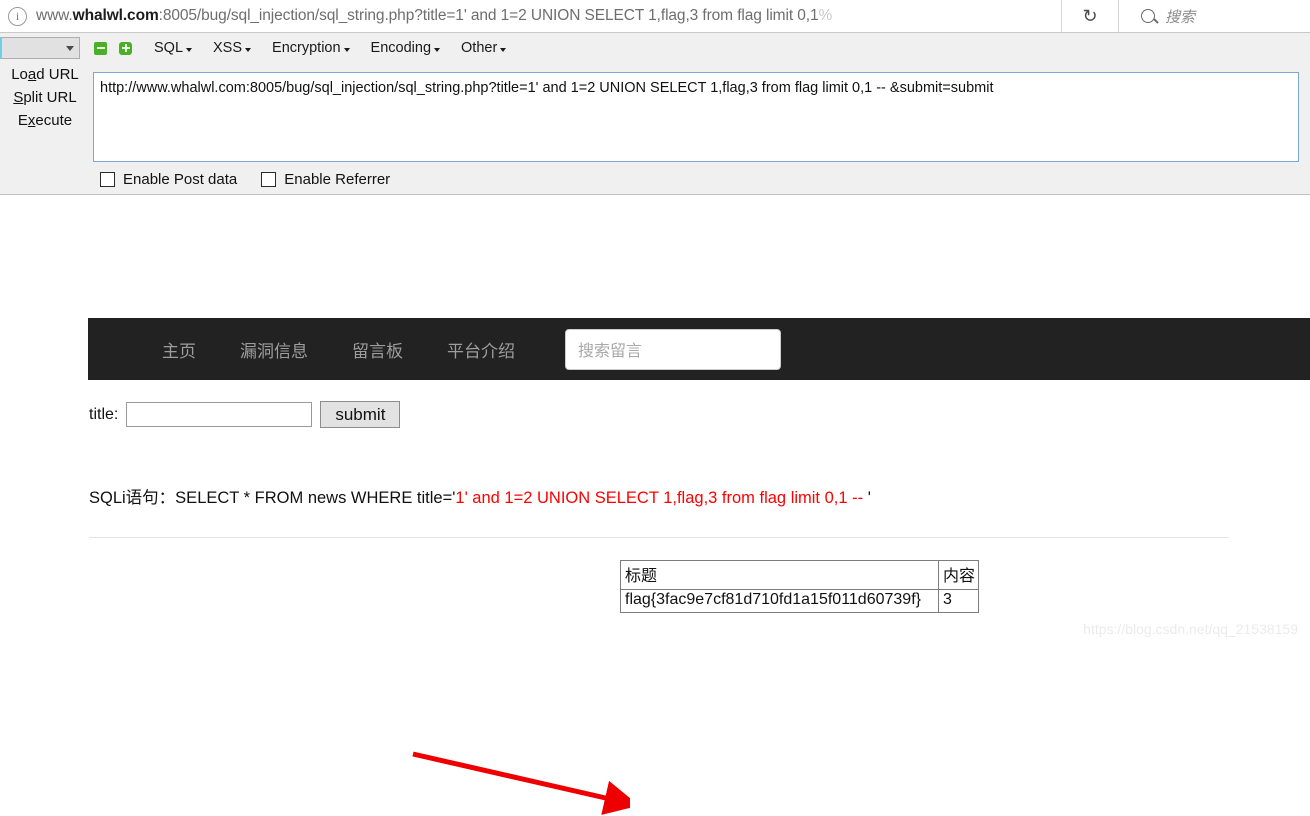 This screenshot has width=1310, height=816. Describe the element at coordinates (1190, 629) in the screenshot. I see `watermark-text: https://blog.csdn.net/qq_21538159` at that location.